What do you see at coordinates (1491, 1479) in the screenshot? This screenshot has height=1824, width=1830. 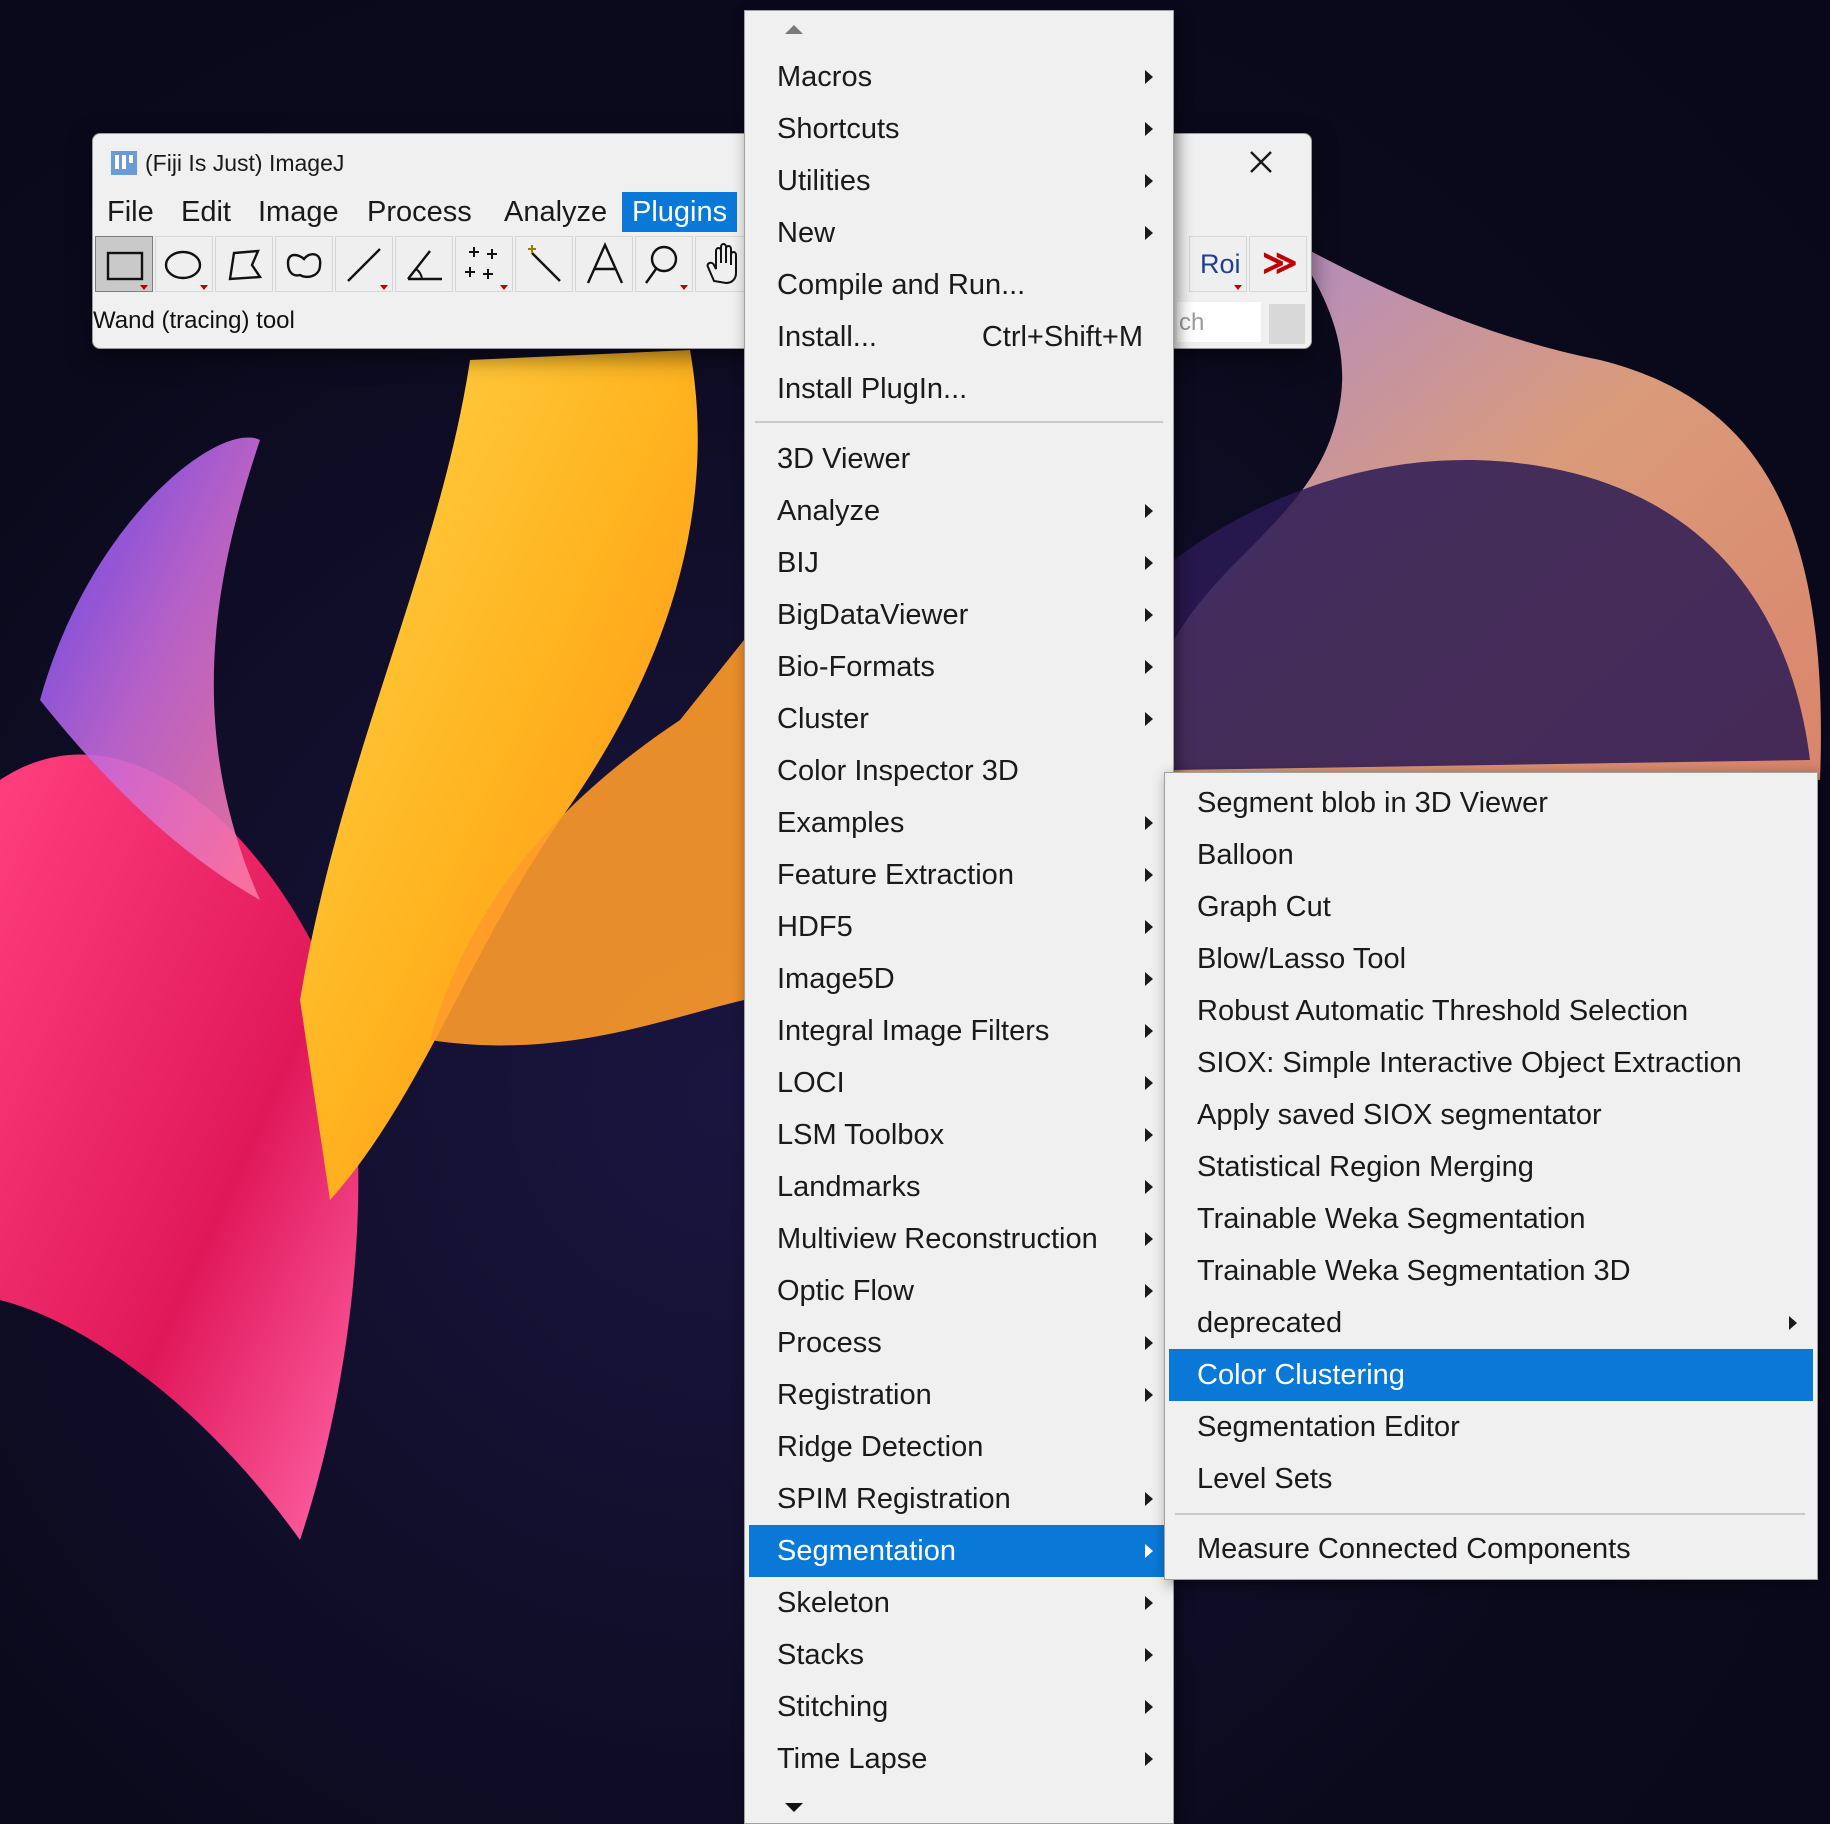 I see `menu-item-level-sets: Level Sets` at bounding box center [1491, 1479].